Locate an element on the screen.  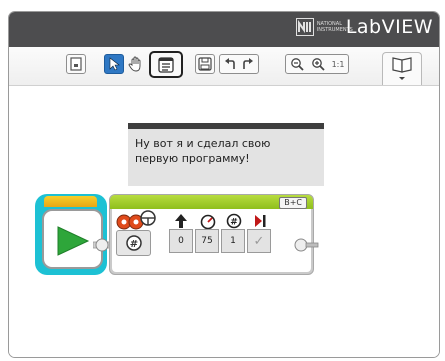
zoom-reset-icon: 1:1 is located at coordinates (338, 64).